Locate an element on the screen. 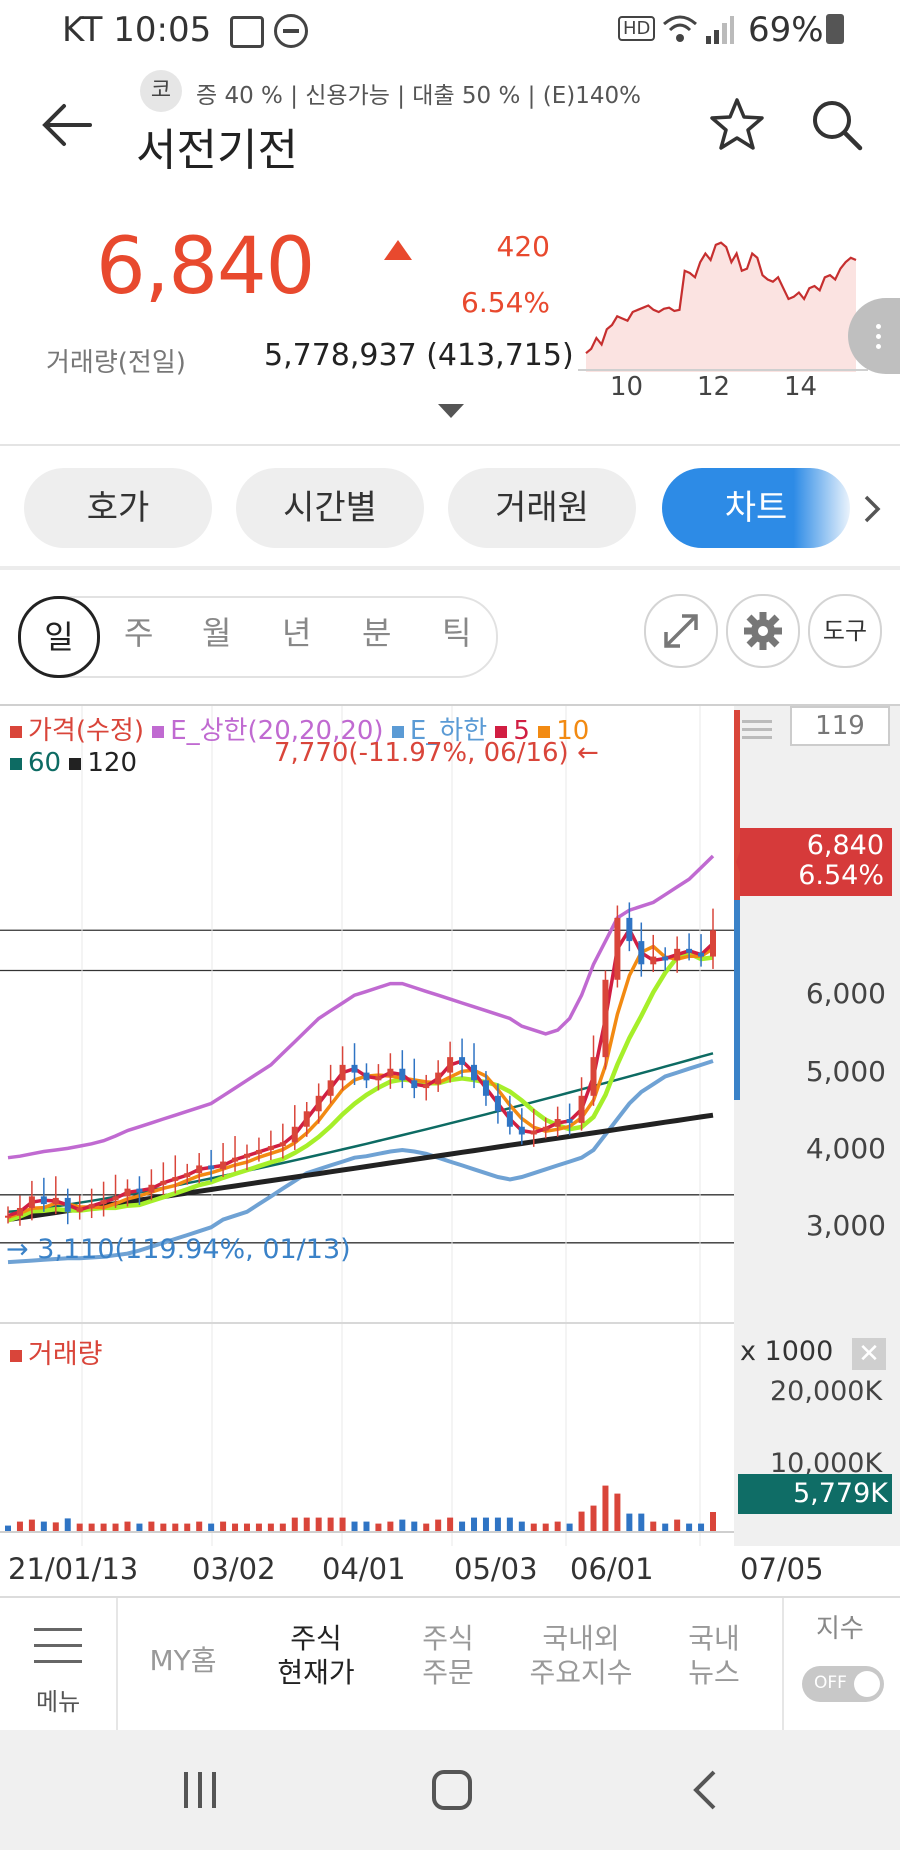  nav-stock-order: 주식 주문 is located at coordinates (448, 1656).